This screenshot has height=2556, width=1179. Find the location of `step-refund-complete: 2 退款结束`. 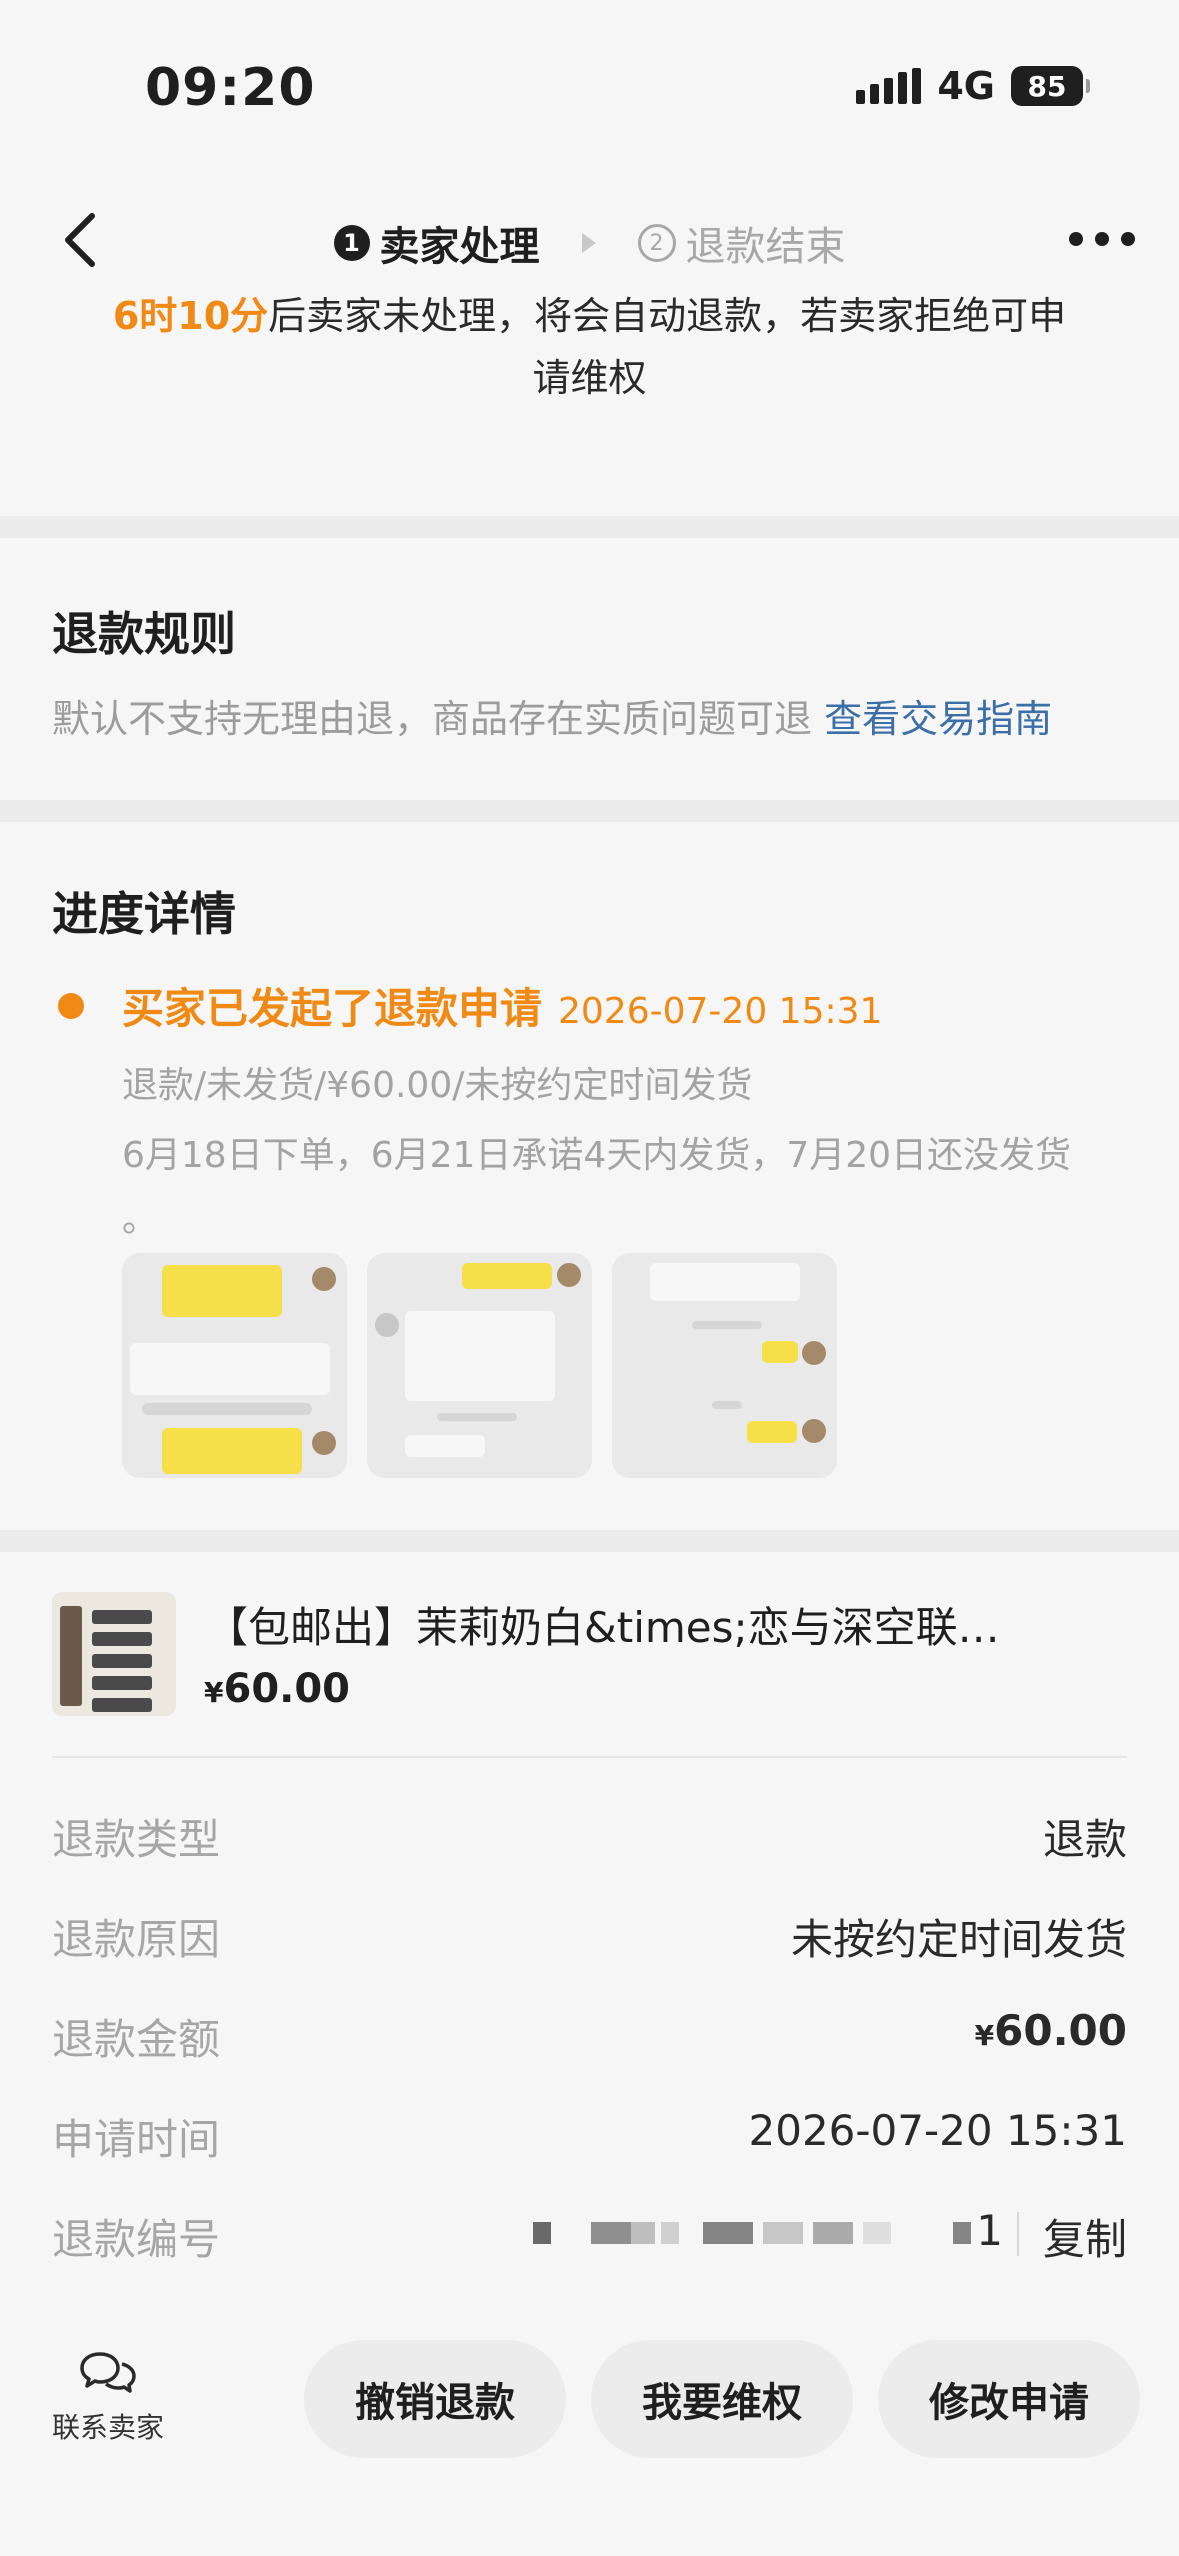

step-refund-complete: 2 退款结束 is located at coordinates (741, 243).